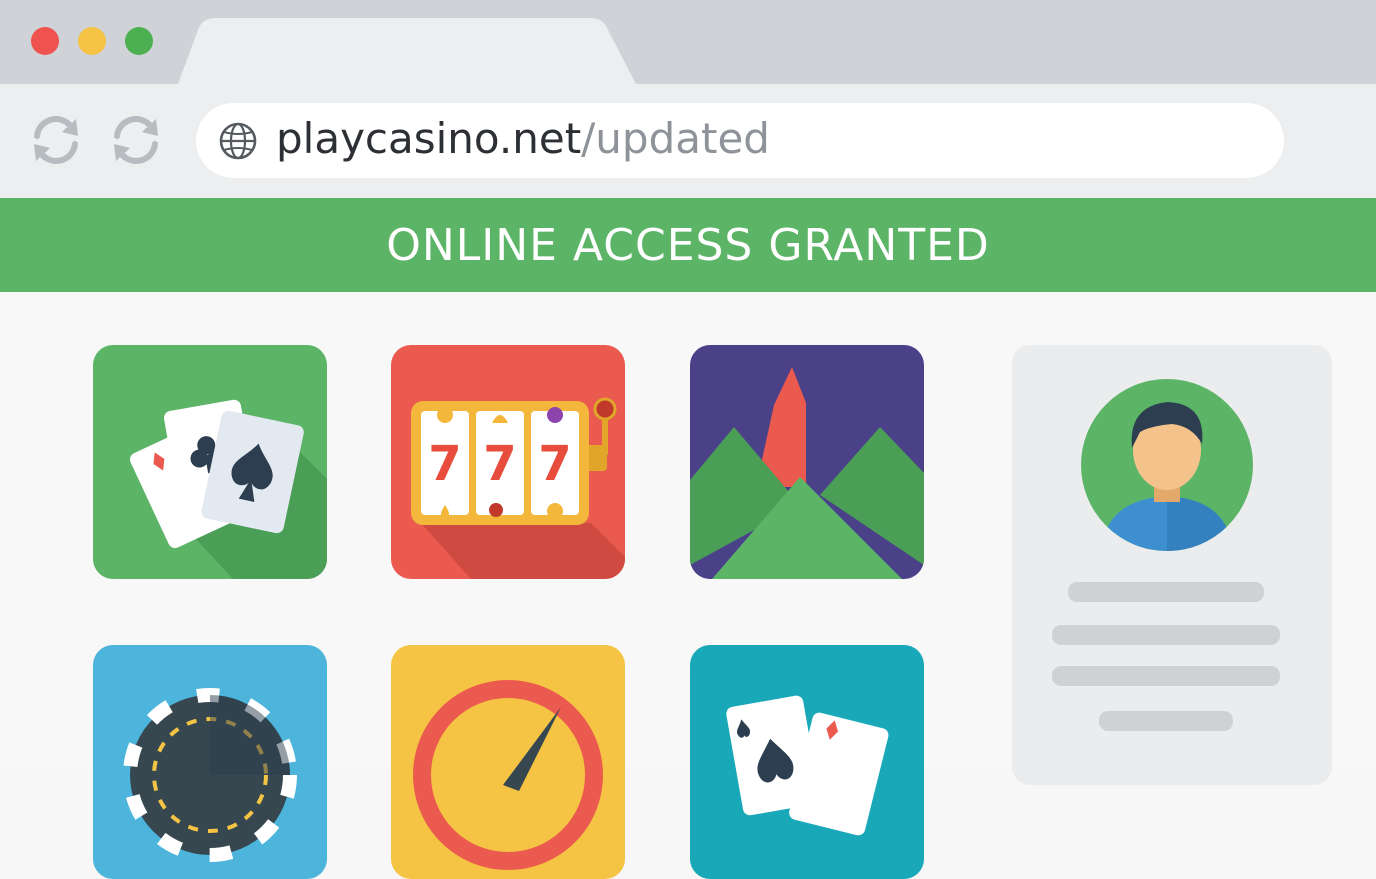  What do you see at coordinates (238, 141) in the screenshot?
I see `globe-icon` at bounding box center [238, 141].